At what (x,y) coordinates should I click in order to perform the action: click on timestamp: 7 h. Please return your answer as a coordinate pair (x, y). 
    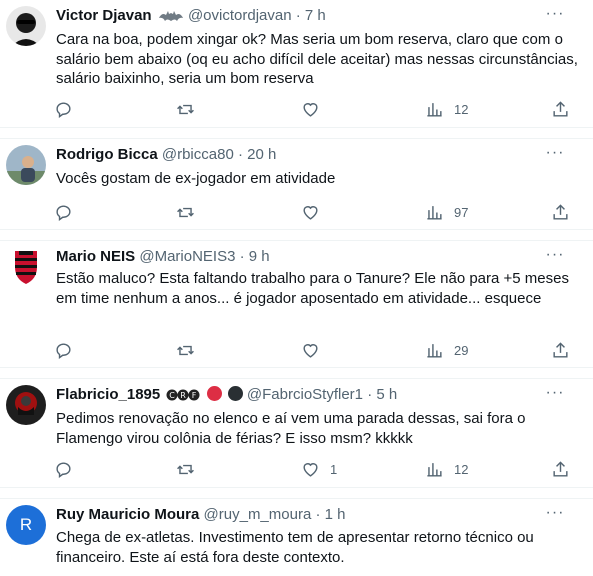
    Looking at the image, I should click on (315, 15).